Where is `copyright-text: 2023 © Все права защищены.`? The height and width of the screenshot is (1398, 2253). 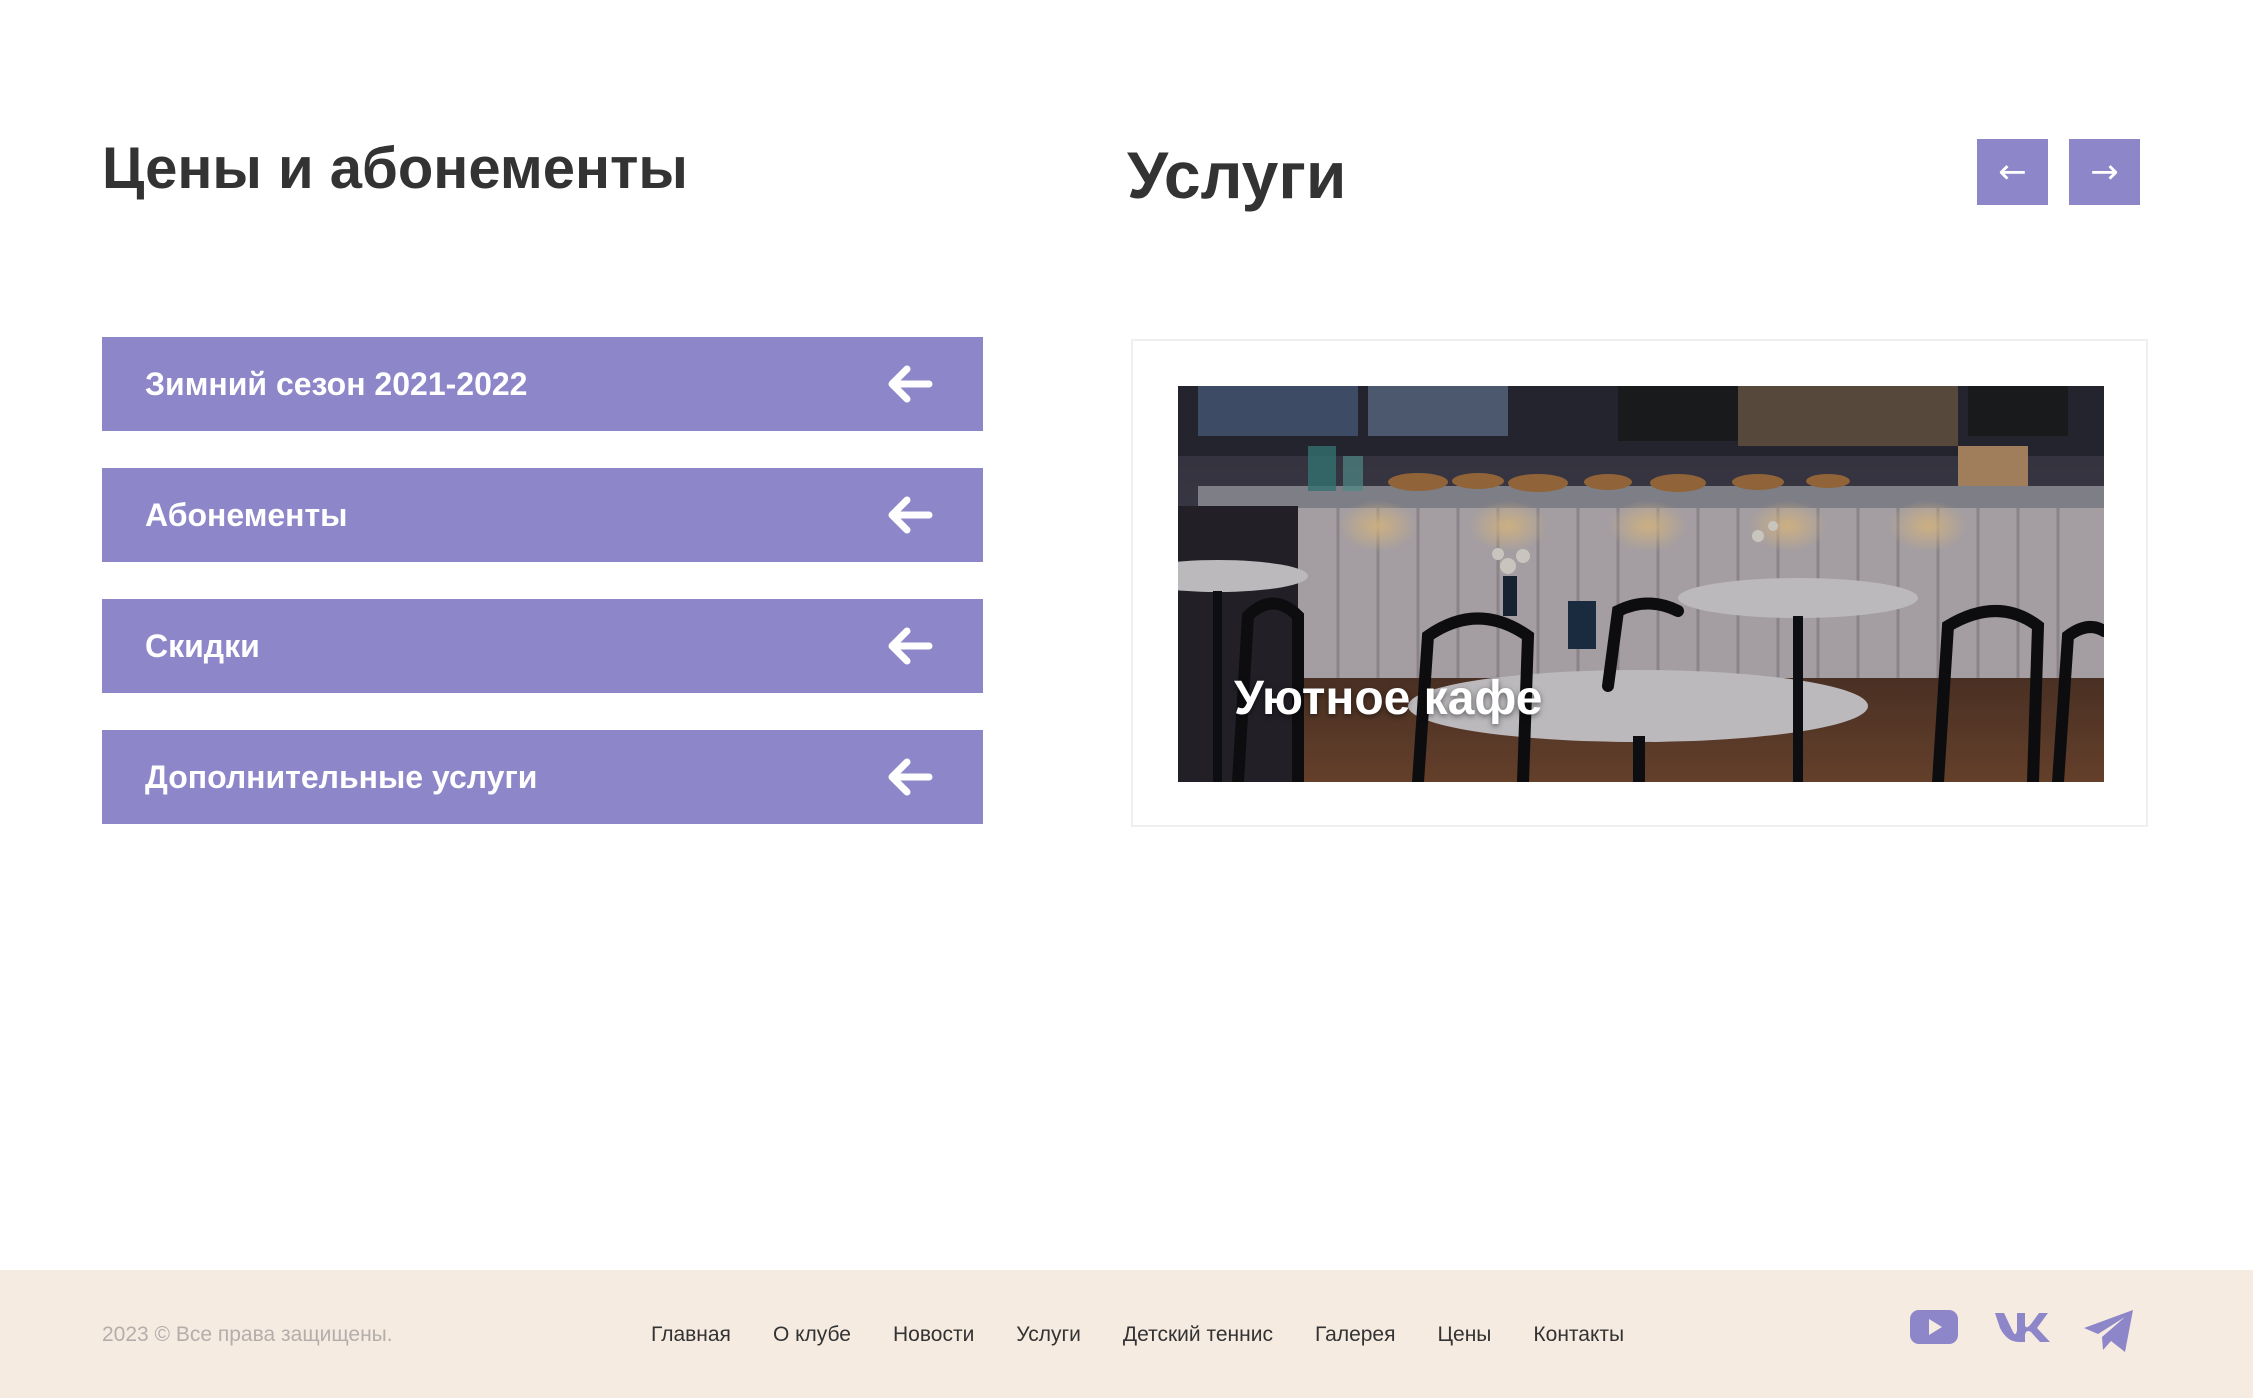 copyright-text: 2023 © Все права защищены. is located at coordinates (247, 1334).